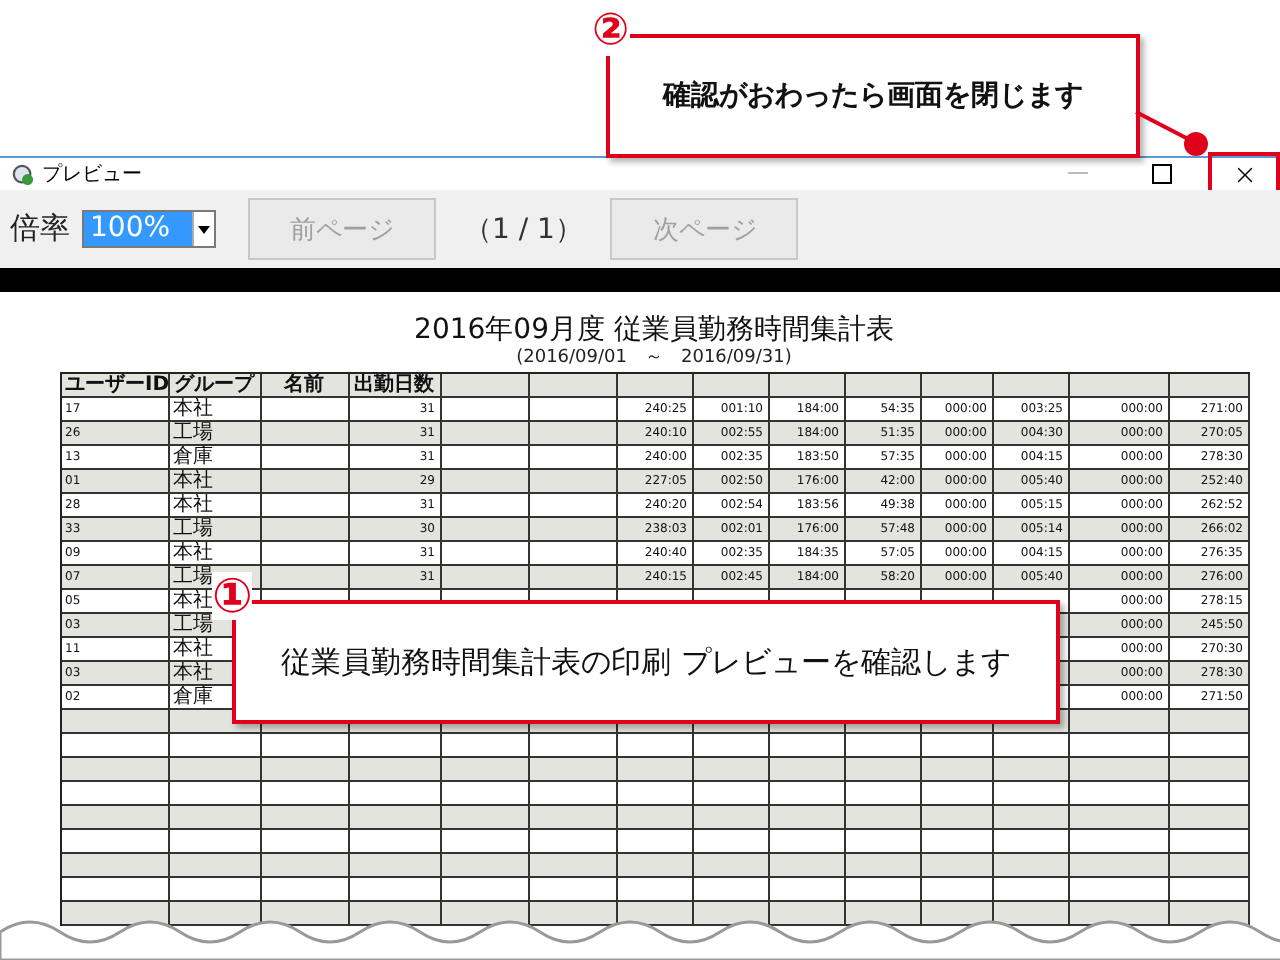  What do you see at coordinates (204, 229) in the screenshot?
I see `dropdown-arrow-icon` at bounding box center [204, 229].